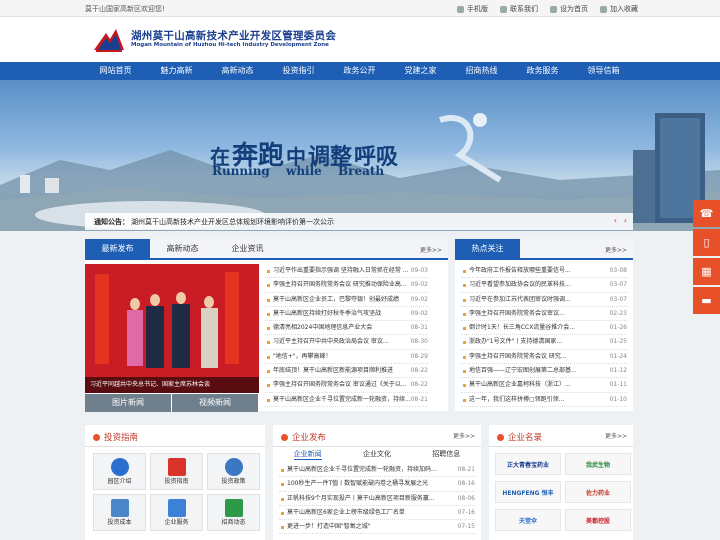 This screenshot has height=540, width=720. Describe the element at coordinates (466, 469) in the screenshot. I see `item-date: 08-21` at that location.